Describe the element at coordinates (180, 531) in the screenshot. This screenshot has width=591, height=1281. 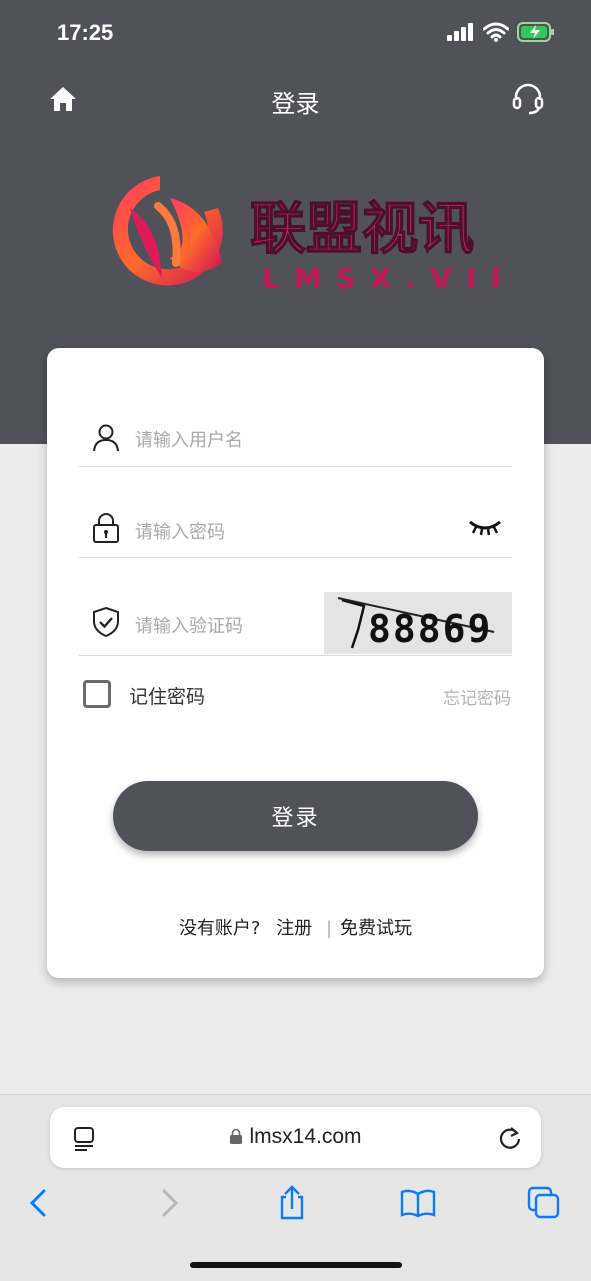
I see `password-input: 请输入密码` at that location.